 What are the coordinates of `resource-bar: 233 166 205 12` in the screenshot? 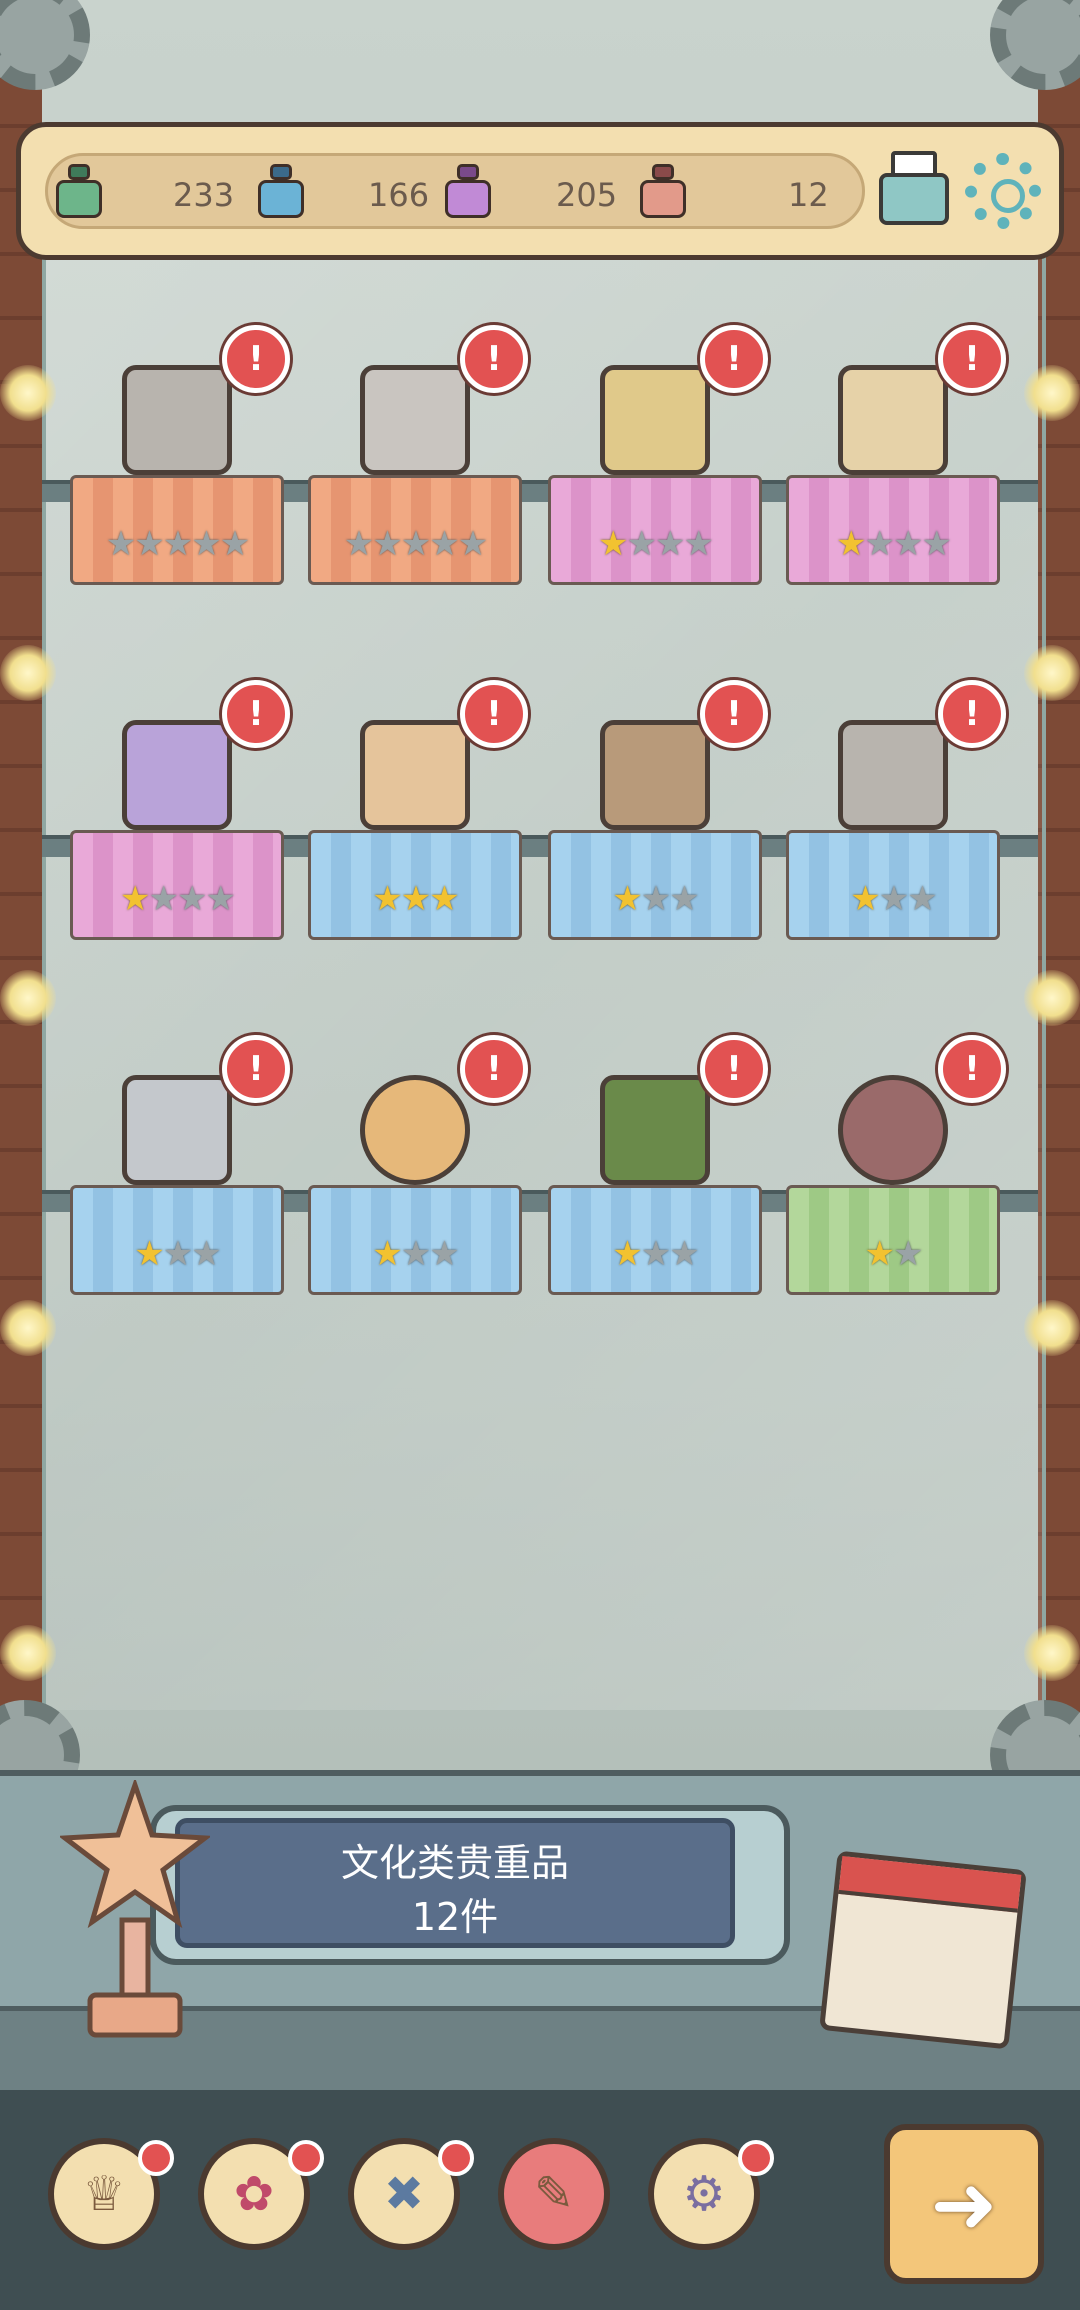 It's located at (540, 191).